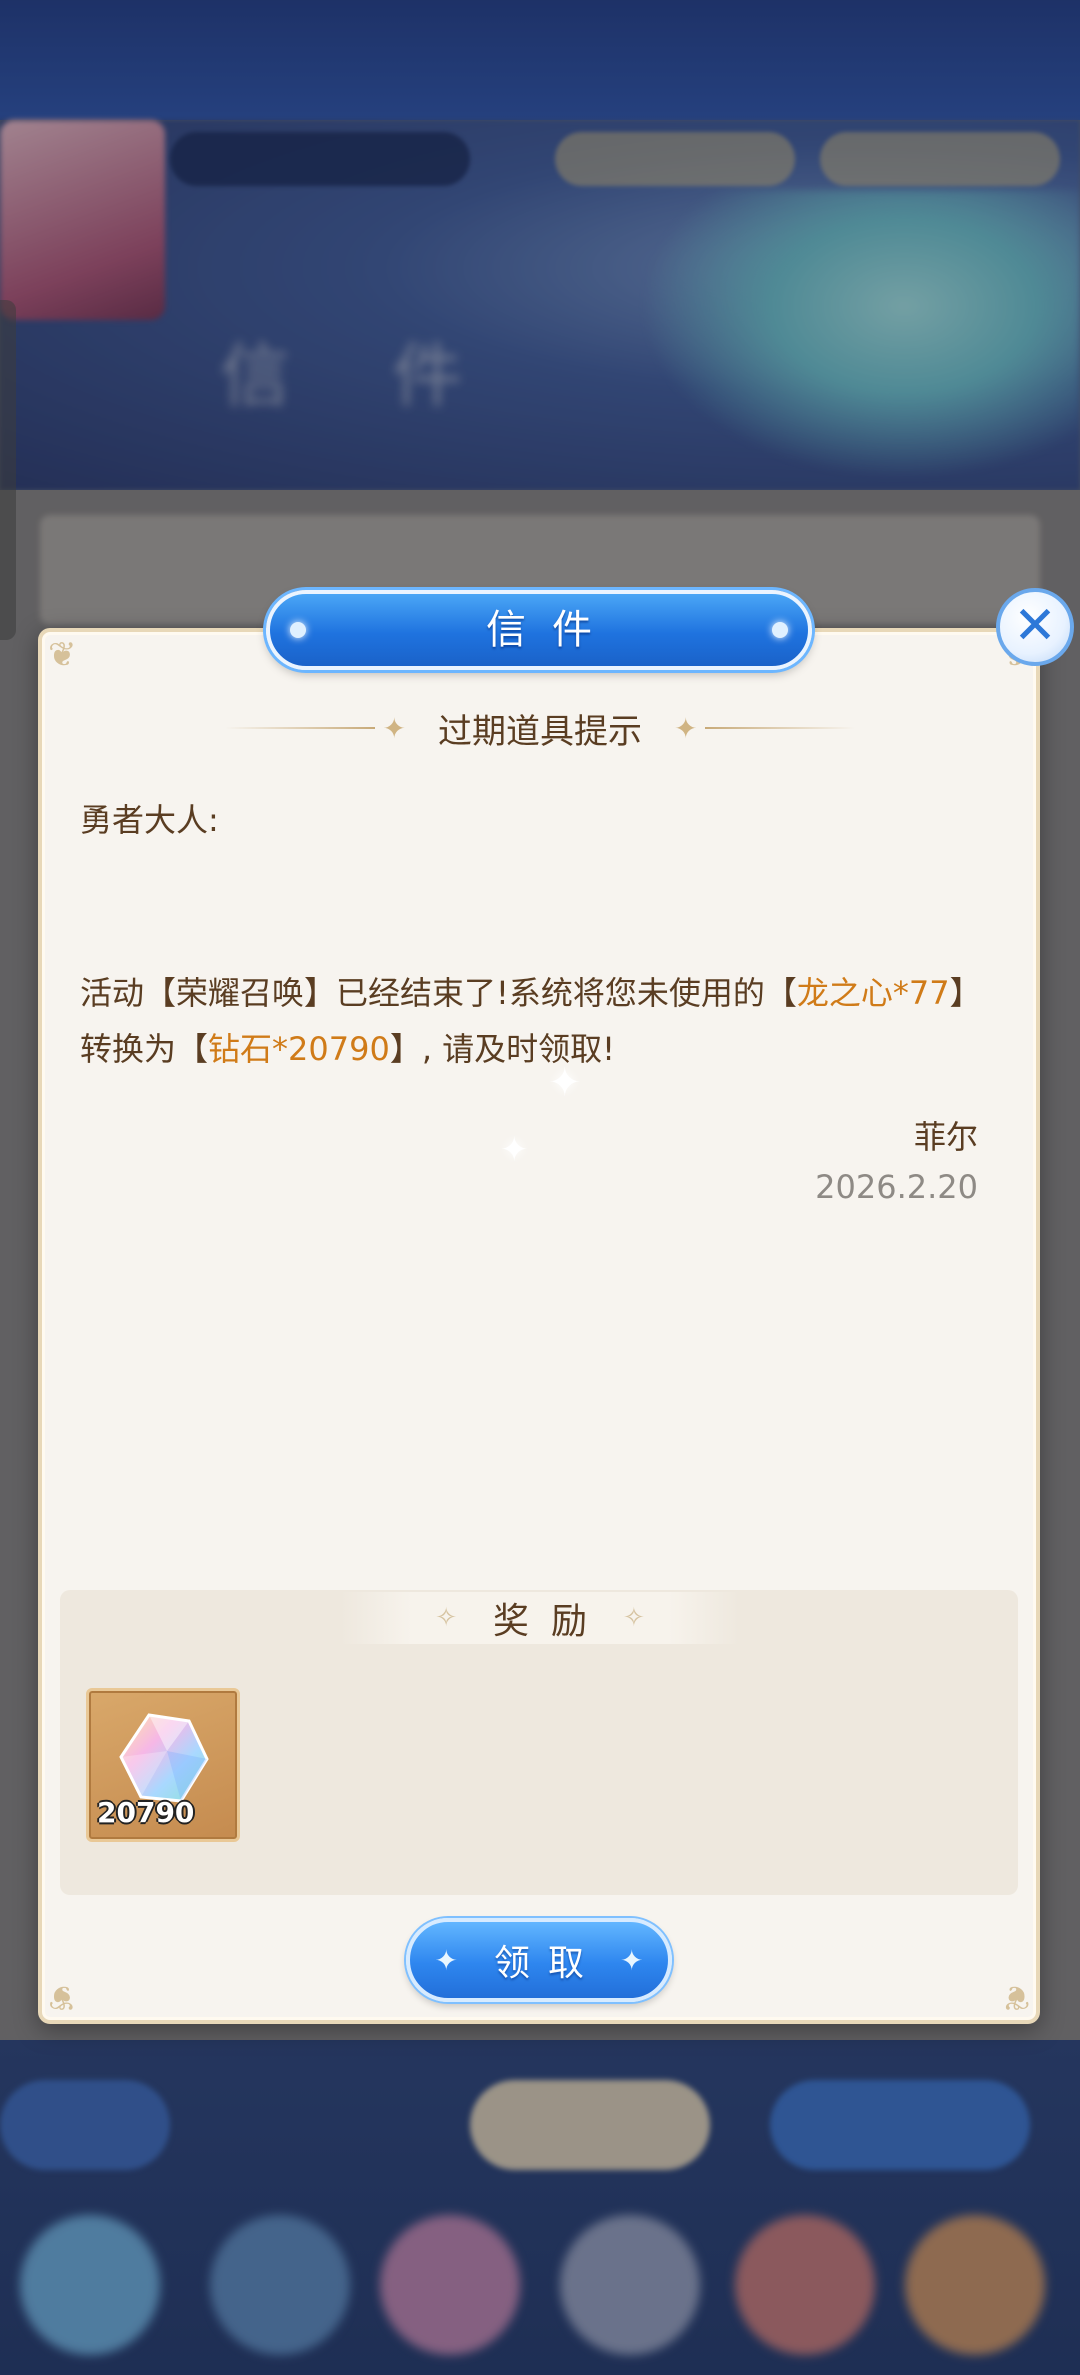  Describe the element at coordinates (550, 1621) in the screenshot. I see `reward-label: 奖励` at that location.